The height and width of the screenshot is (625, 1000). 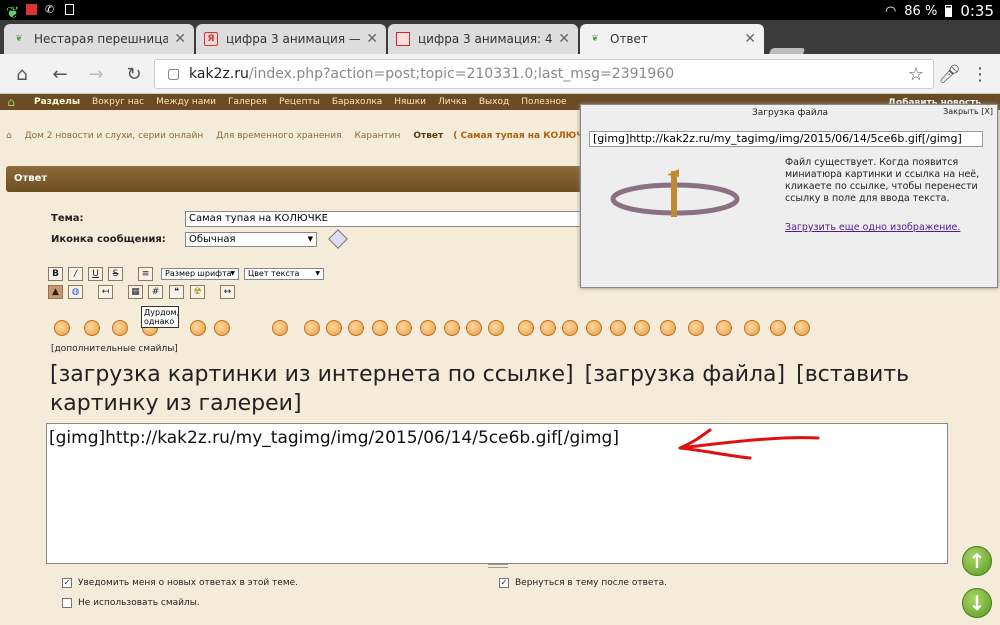 What do you see at coordinates (99, 39) in the screenshot?
I see `tab-1: ❦ Нестарая перешница! С тр ✕` at bounding box center [99, 39].